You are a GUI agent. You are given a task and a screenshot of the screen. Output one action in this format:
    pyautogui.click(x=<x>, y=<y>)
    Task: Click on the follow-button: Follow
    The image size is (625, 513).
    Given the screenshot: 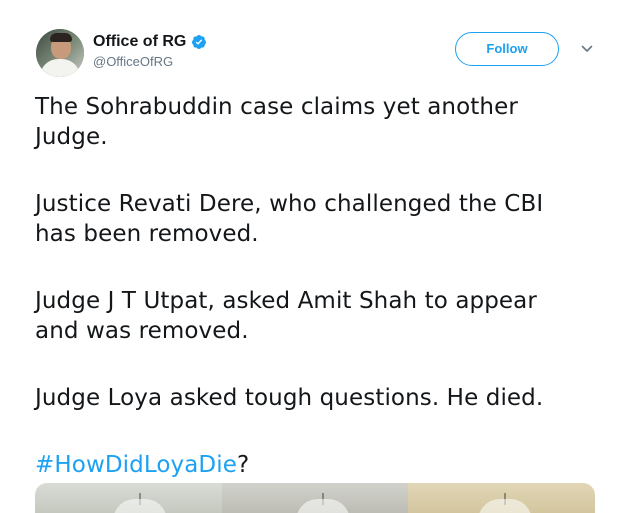 What is the action you would take?
    pyautogui.click(x=507, y=49)
    